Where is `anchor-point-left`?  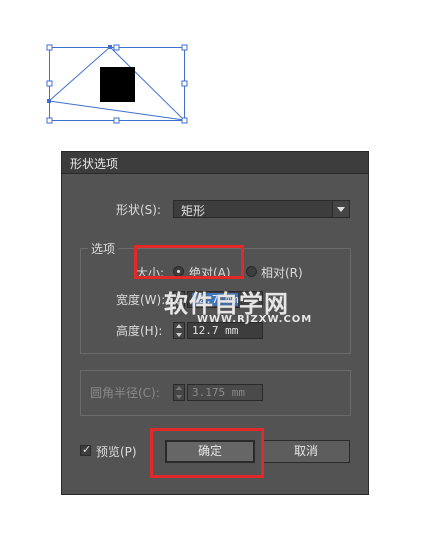 anchor-point-left is located at coordinates (49, 101).